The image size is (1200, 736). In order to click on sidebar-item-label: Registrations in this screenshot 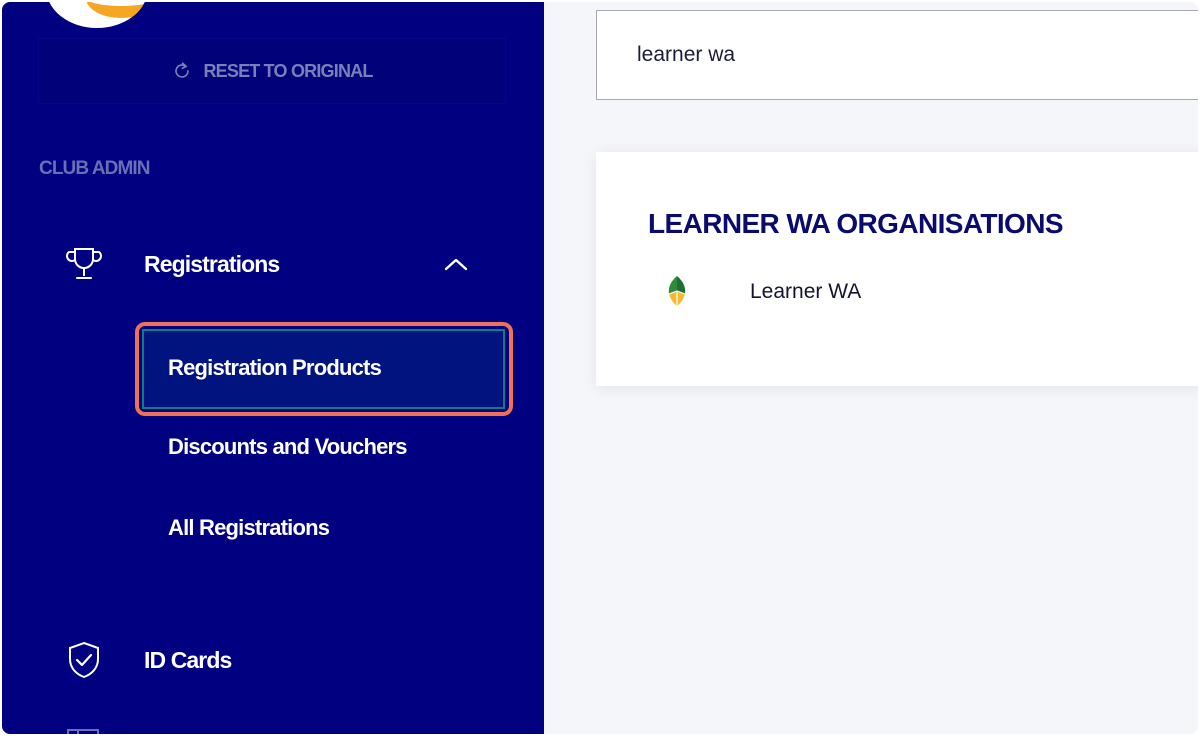, I will do `click(212, 263)`.